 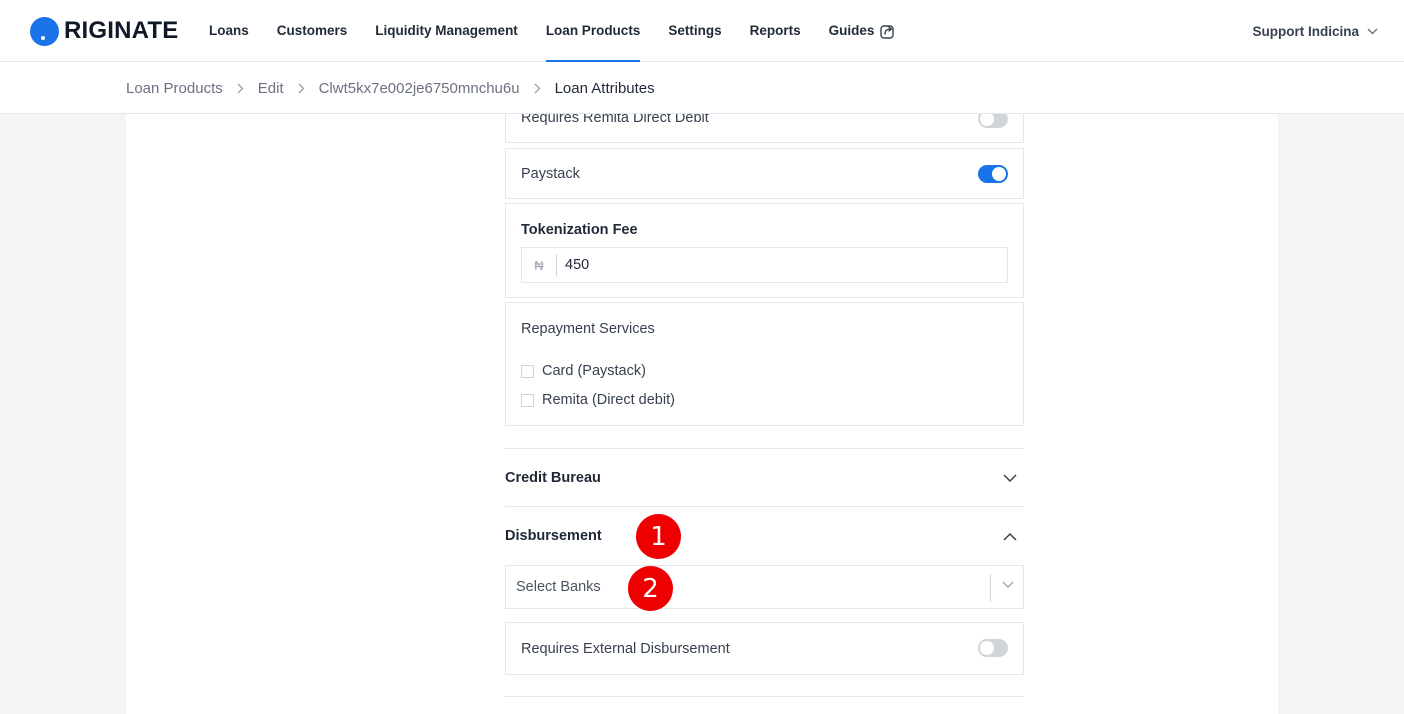 What do you see at coordinates (553, 536) in the screenshot?
I see `disbursement-title: Disbursement` at bounding box center [553, 536].